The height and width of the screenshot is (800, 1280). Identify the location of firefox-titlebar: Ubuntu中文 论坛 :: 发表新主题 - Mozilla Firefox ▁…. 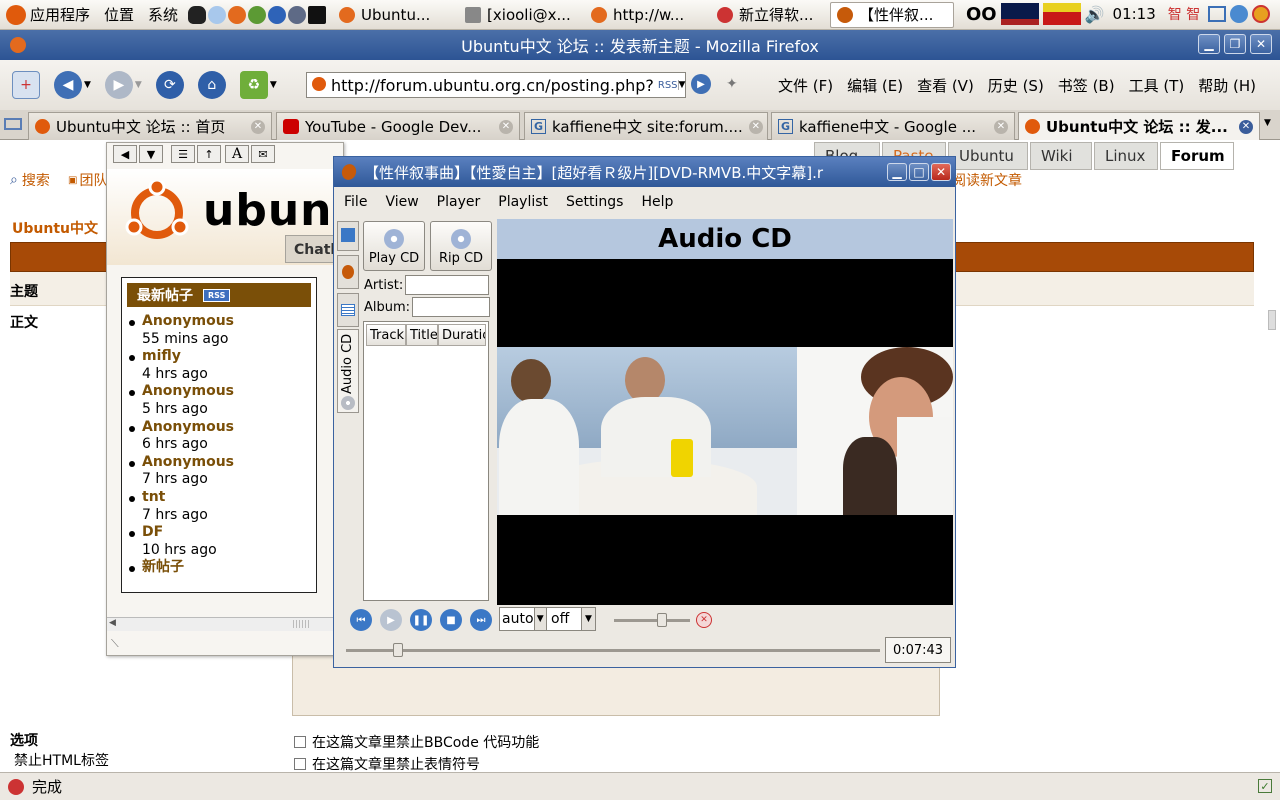
(640, 45).